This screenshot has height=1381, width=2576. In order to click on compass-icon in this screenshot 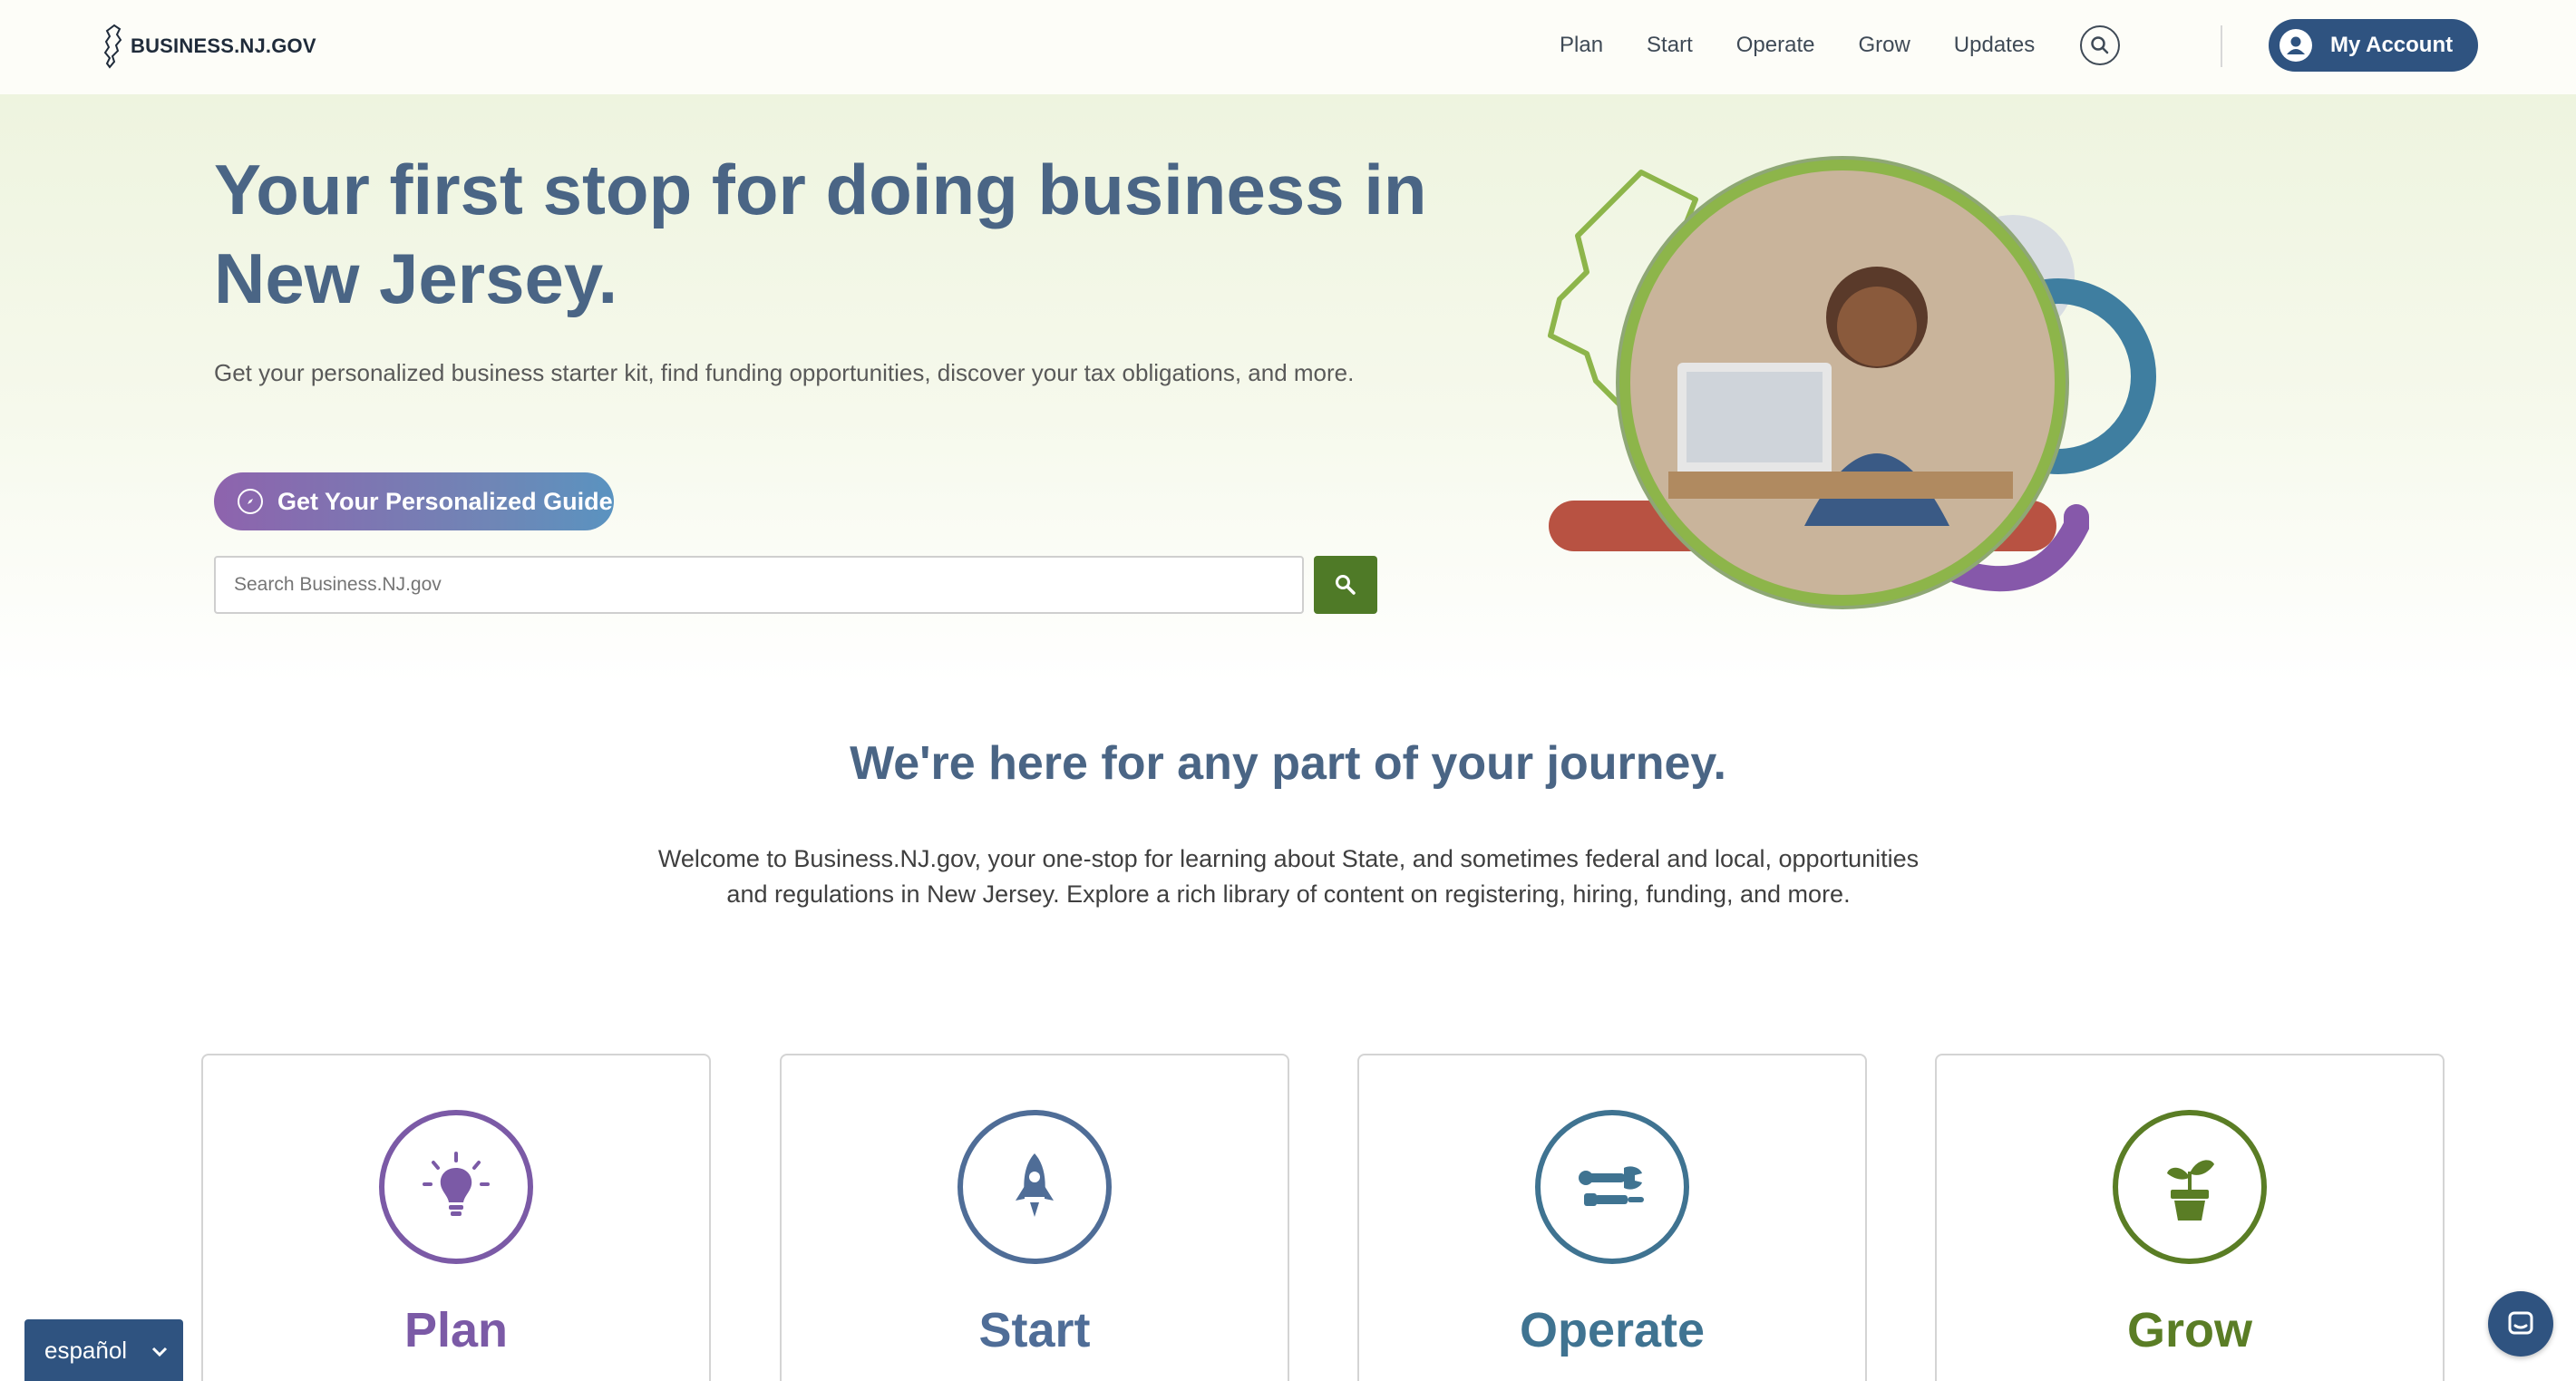, I will do `click(250, 501)`.